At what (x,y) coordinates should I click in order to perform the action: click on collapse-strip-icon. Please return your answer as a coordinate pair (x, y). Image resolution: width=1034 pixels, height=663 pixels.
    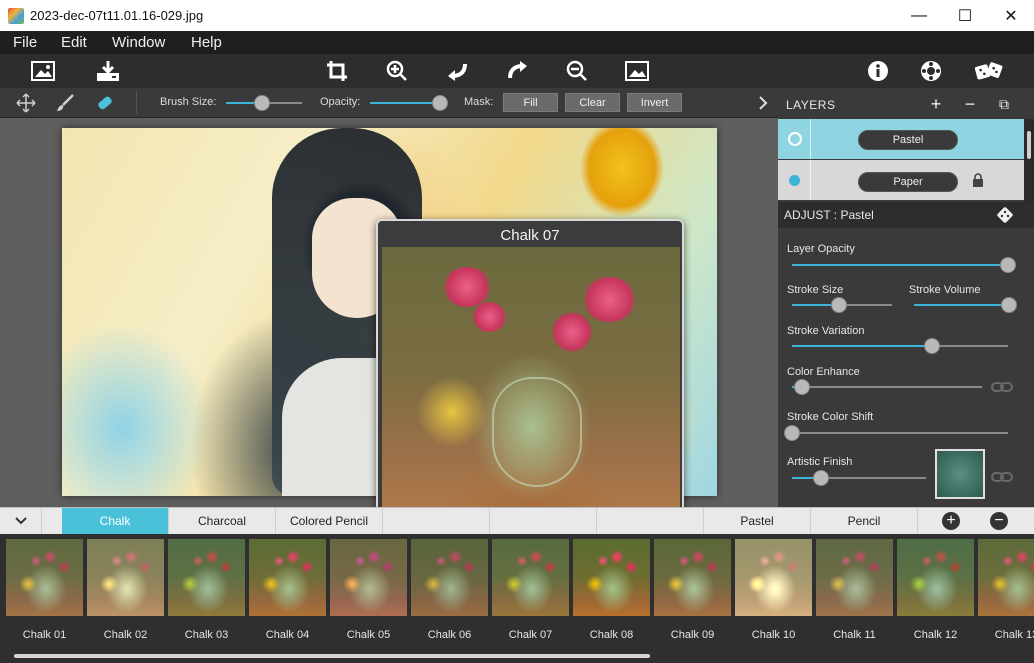
    Looking at the image, I should click on (21, 521).